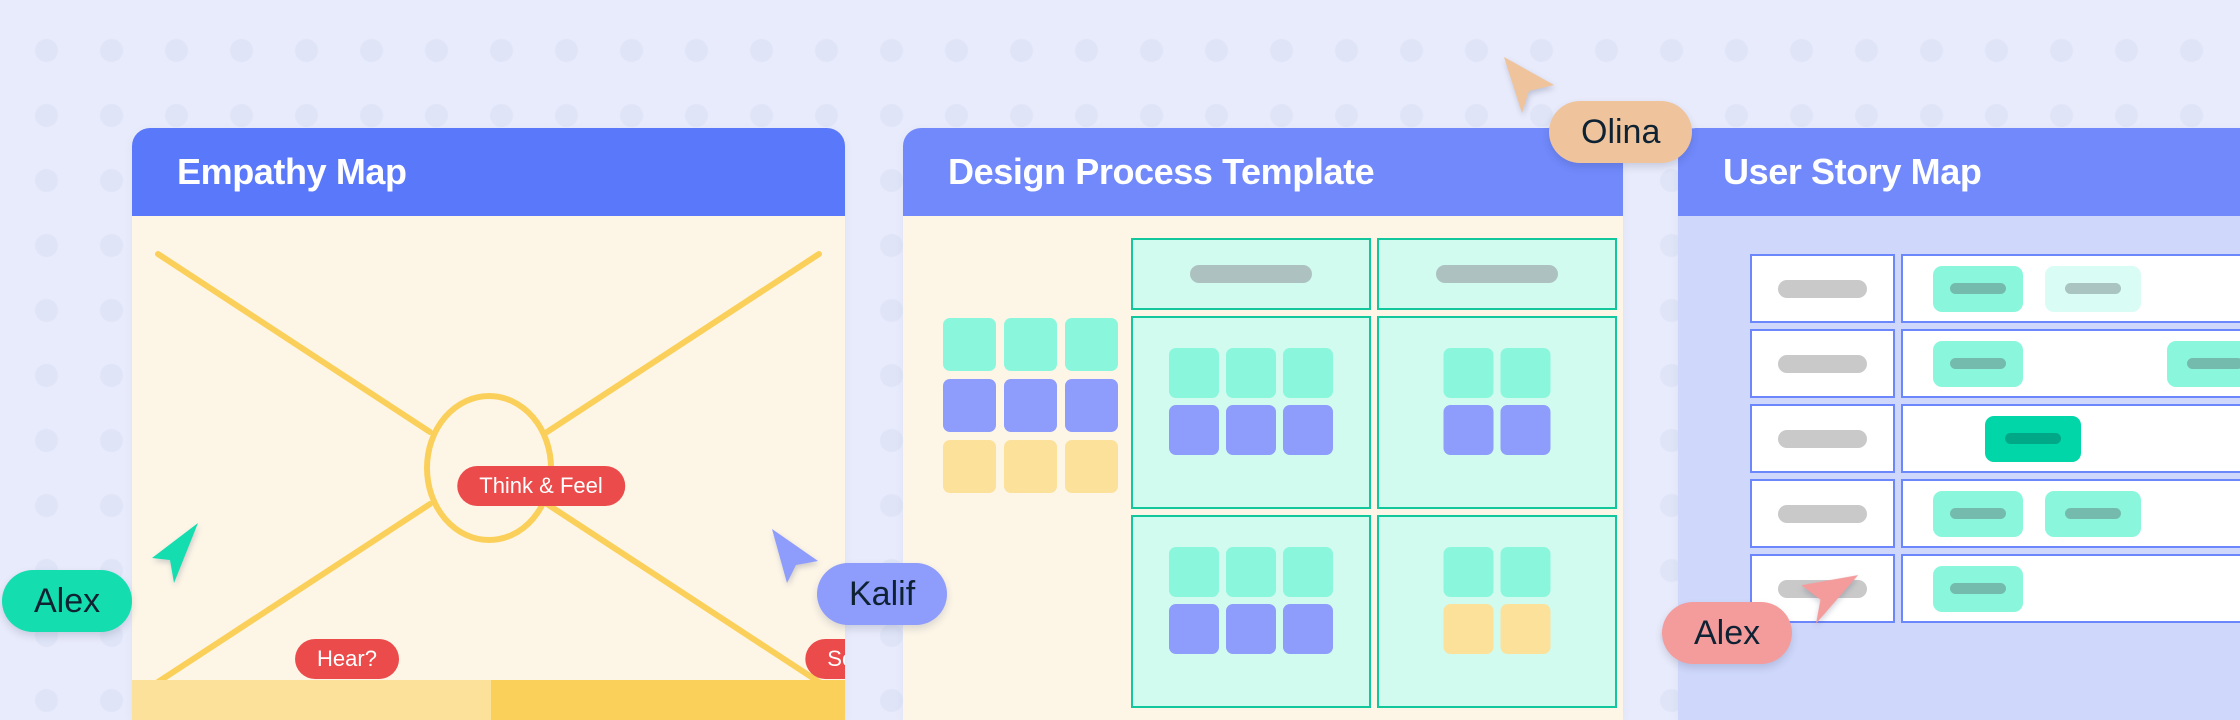 The width and height of the screenshot is (2240, 720). I want to click on empathy-label-see: See?, so click(825, 659).